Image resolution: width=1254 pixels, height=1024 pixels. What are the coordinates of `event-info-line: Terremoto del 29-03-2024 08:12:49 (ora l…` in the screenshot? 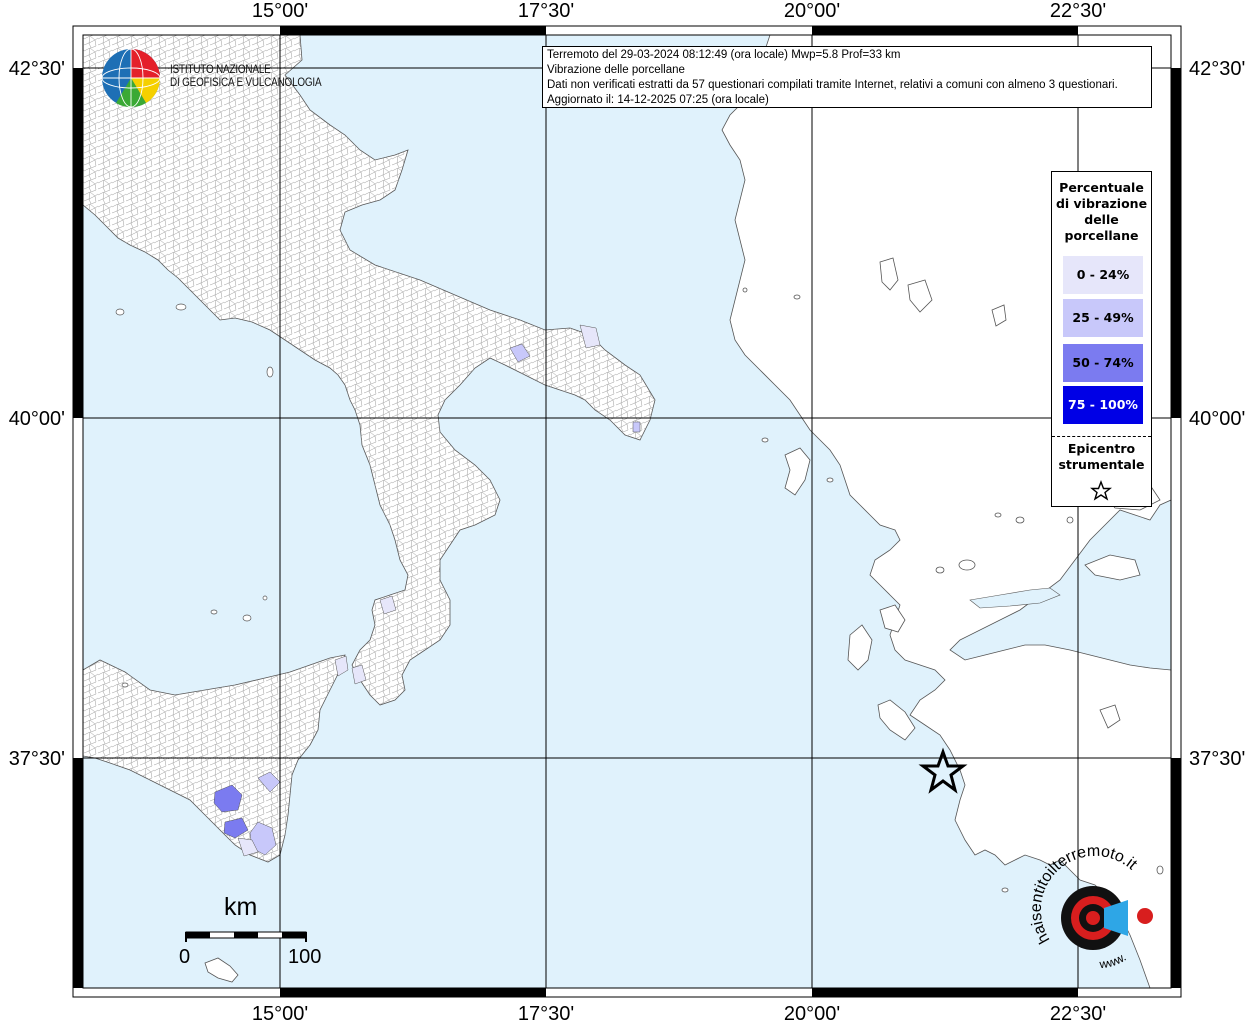 It's located at (724, 55).